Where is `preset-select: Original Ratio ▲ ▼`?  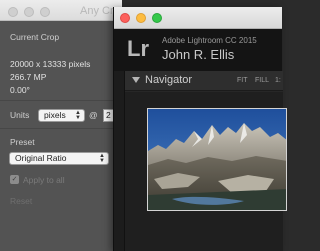 preset-select: Original Ratio ▲ ▼ is located at coordinates (59, 158).